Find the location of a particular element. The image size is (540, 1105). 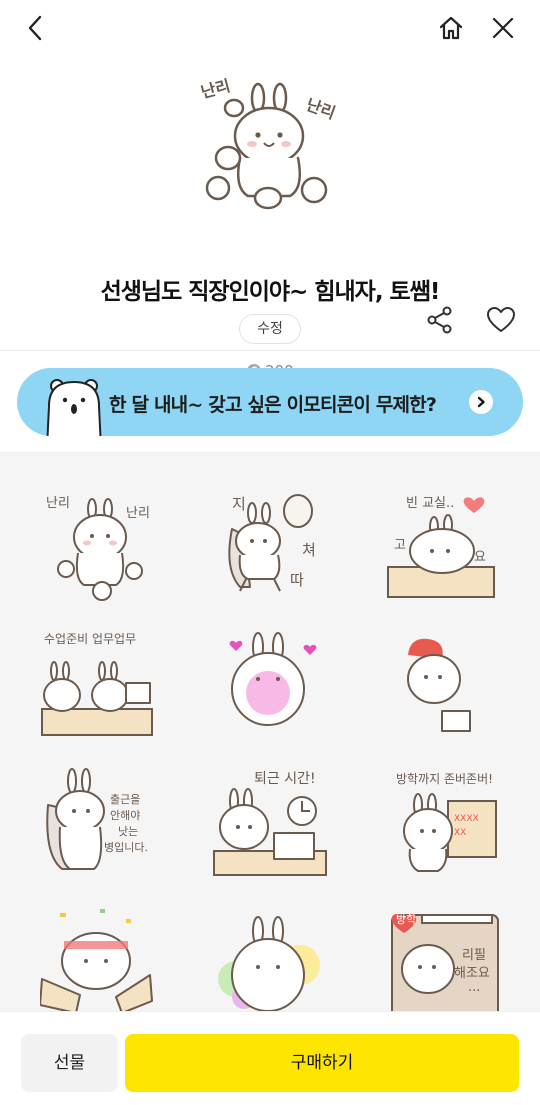

sticker-3-text-2: 고 is located at coordinates (400, 545).